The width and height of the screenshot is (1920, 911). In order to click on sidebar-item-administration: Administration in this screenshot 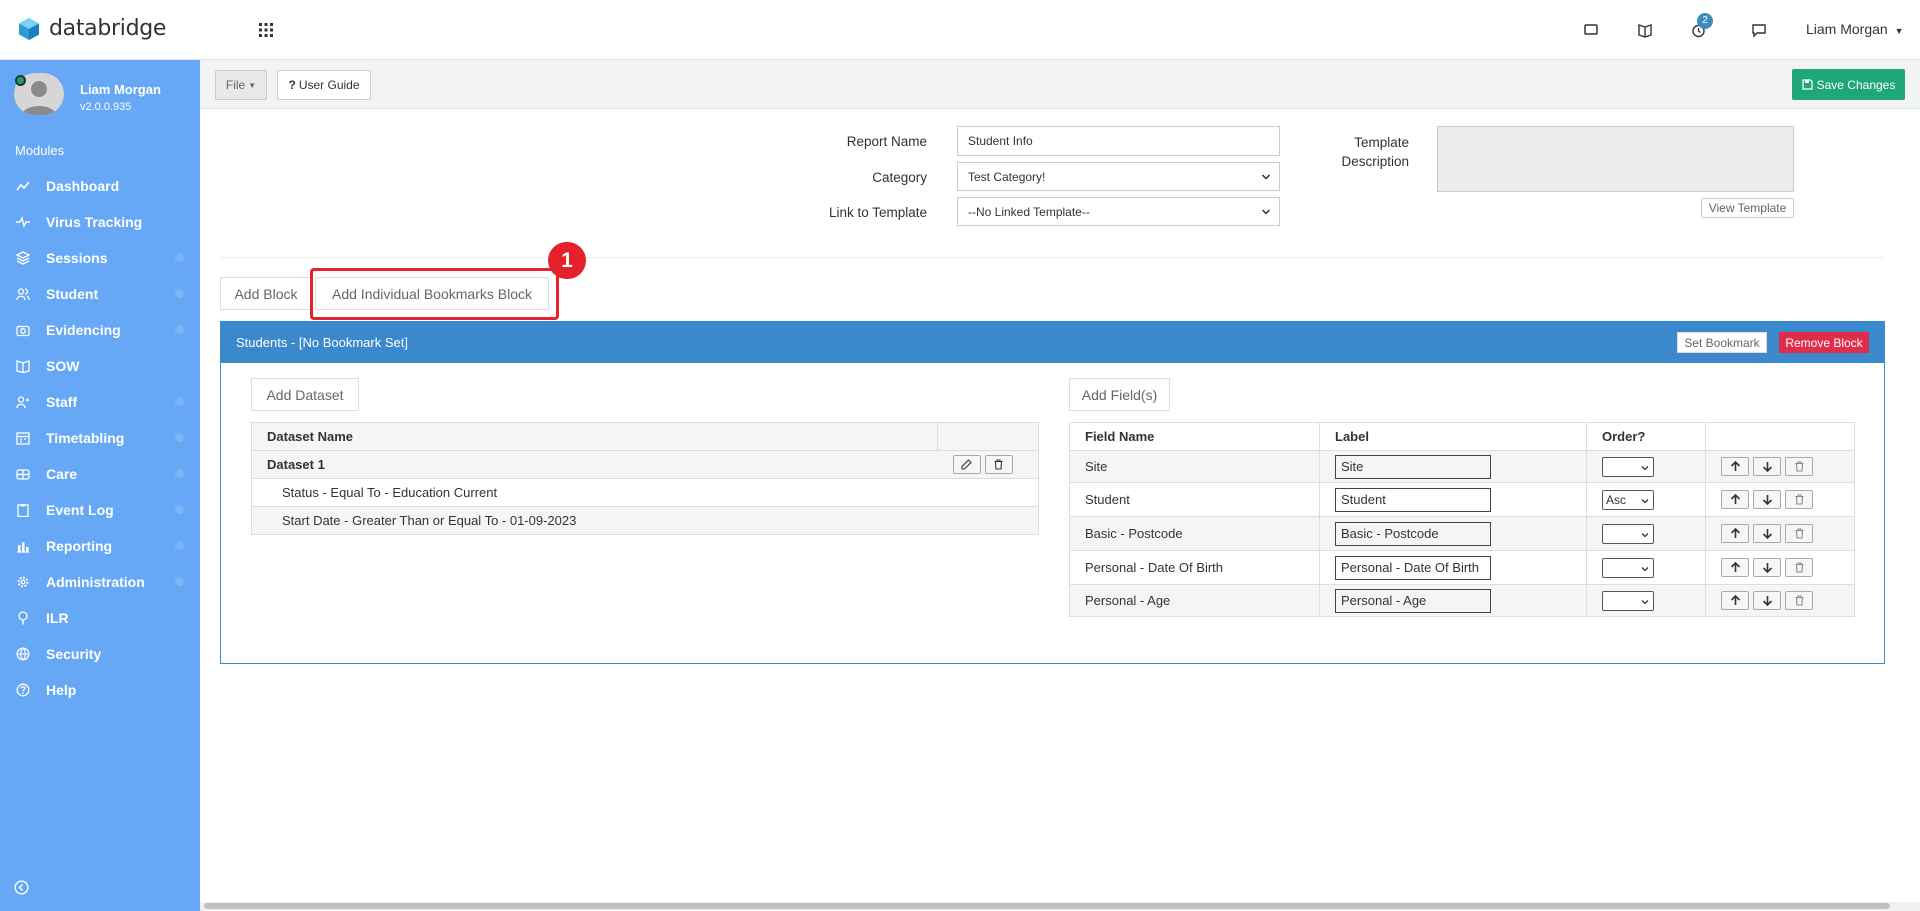, I will do `click(100, 582)`.